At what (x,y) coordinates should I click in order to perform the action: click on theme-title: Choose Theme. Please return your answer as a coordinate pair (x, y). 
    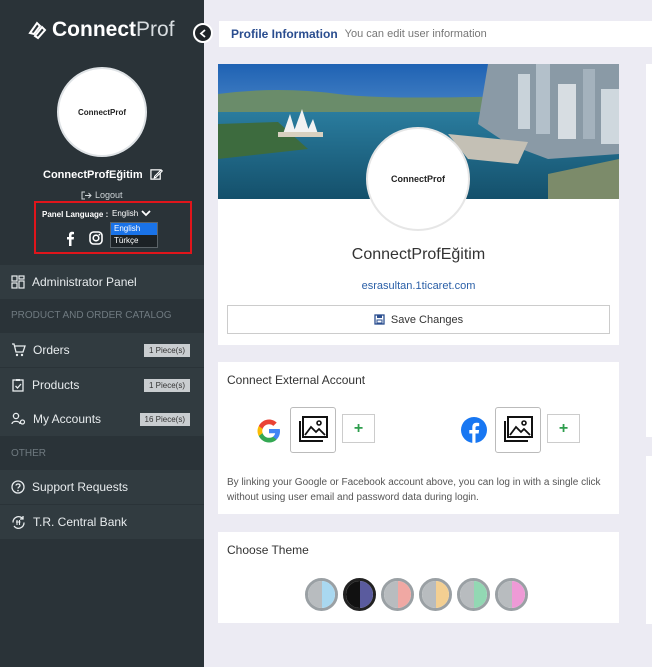
    Looking at the image, I should click on (268, 550).